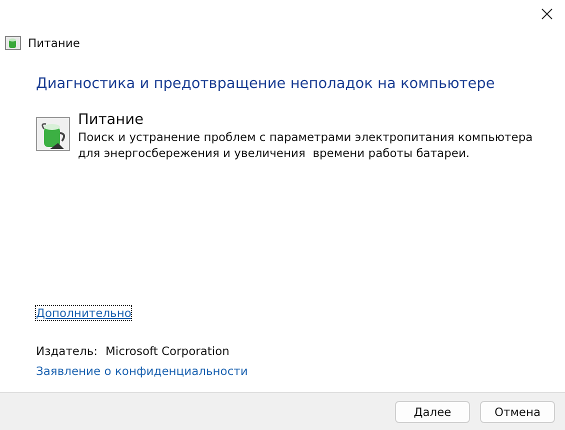  Describe the element at coordinates (84, 313) in the screenshot. I see `advanced-link: Дополнительно` at that location.